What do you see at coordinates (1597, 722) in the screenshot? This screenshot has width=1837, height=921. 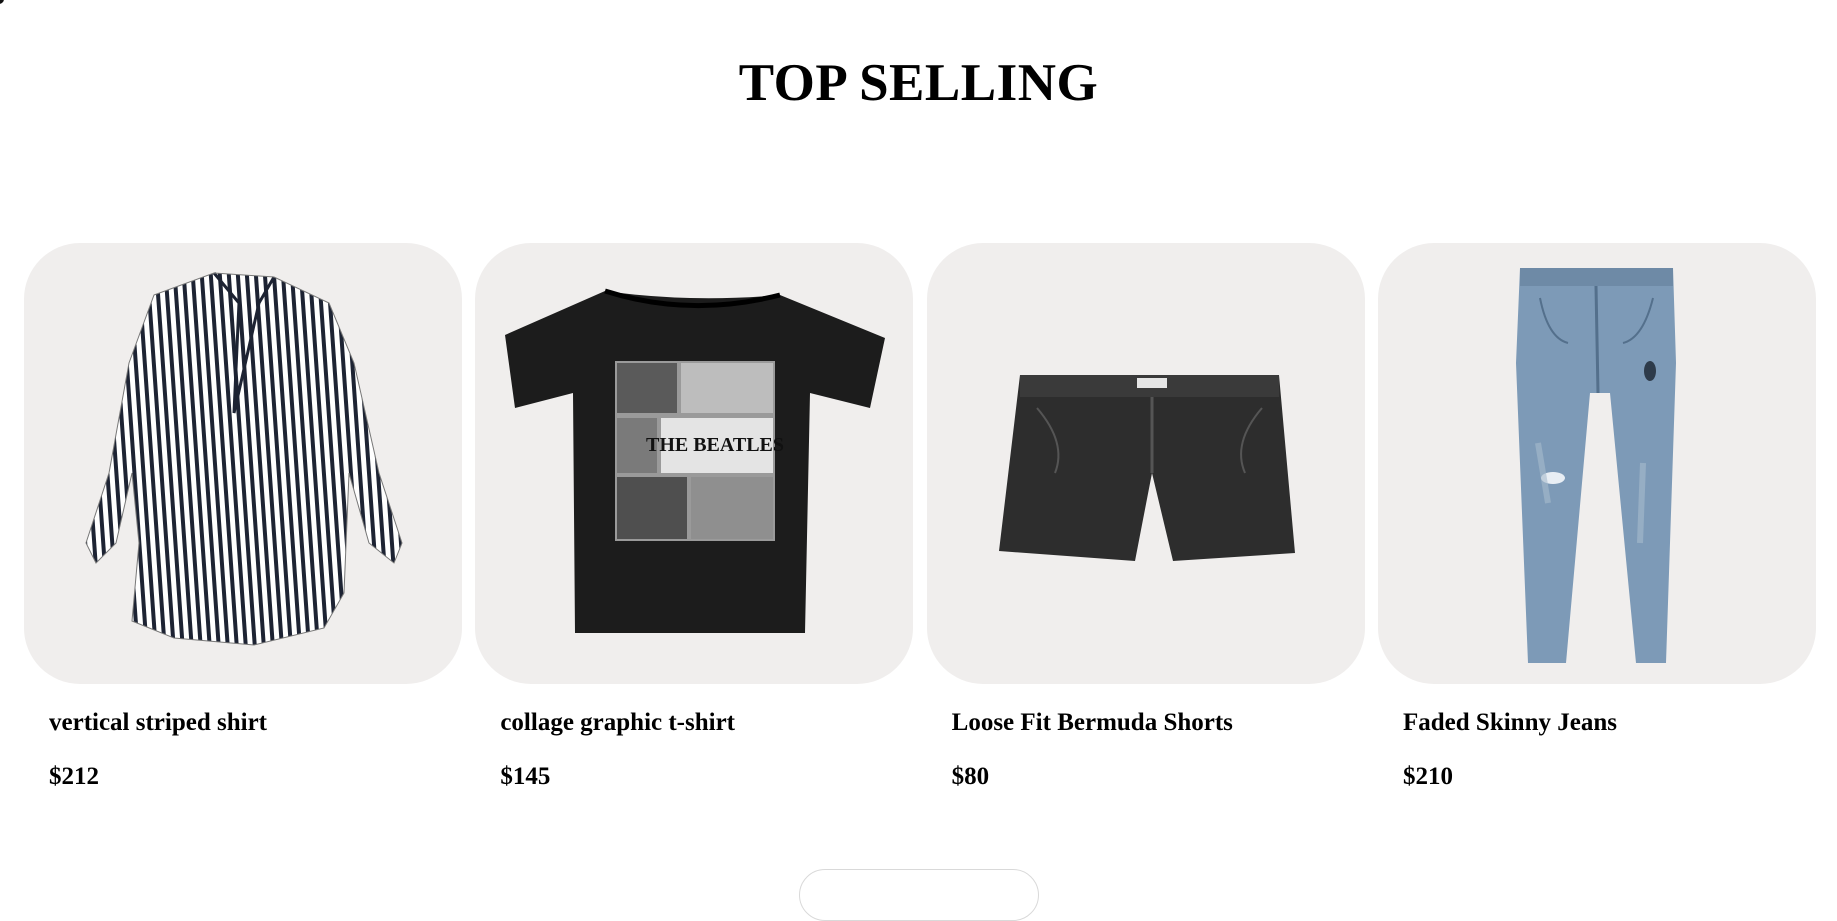 I see `product-name: Faded Skinny Jeans` at bounding box center [1597, 722].